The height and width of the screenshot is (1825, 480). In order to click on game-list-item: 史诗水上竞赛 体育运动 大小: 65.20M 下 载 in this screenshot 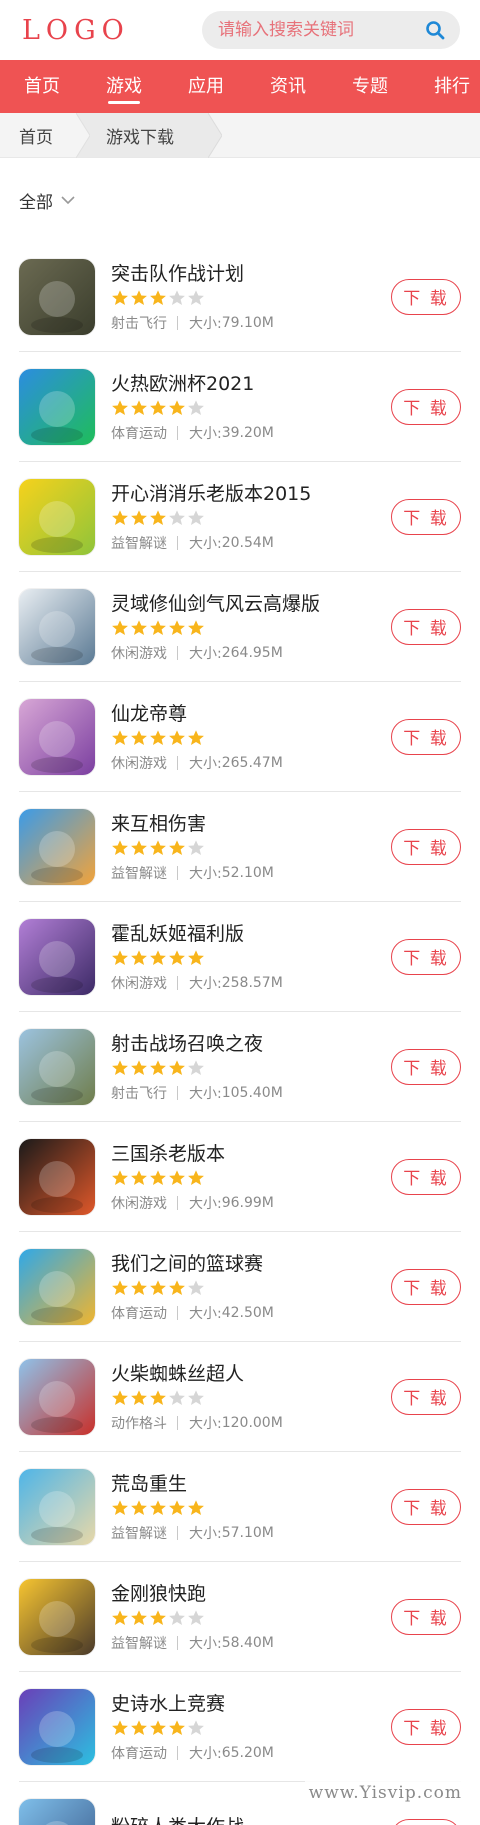, I will do `click(240, 1727)`.